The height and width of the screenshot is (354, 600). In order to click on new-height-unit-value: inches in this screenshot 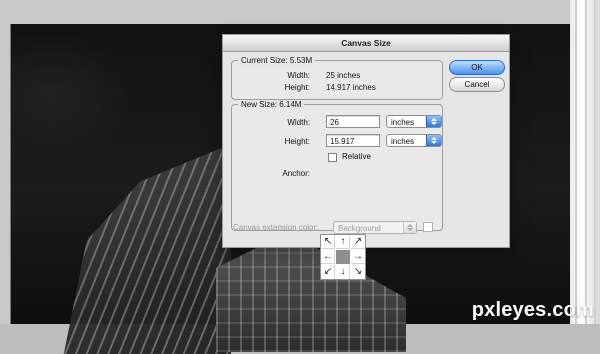, I will do `click(403, 141)`.